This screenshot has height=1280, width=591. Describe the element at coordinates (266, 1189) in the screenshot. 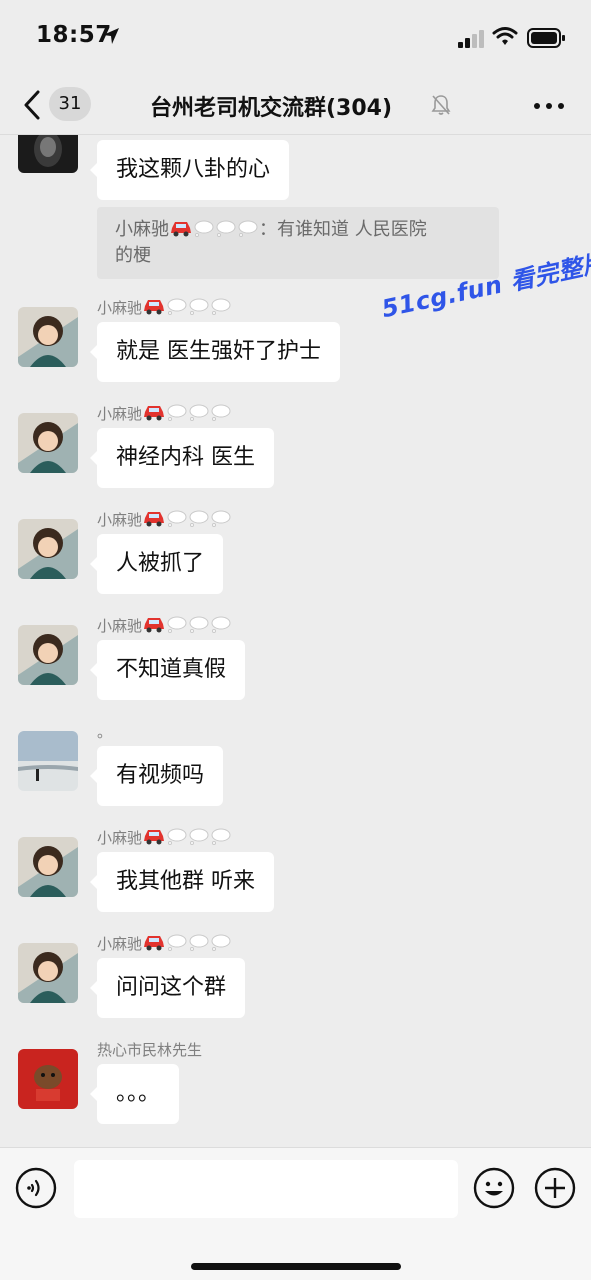

I see `message-input` at that location.